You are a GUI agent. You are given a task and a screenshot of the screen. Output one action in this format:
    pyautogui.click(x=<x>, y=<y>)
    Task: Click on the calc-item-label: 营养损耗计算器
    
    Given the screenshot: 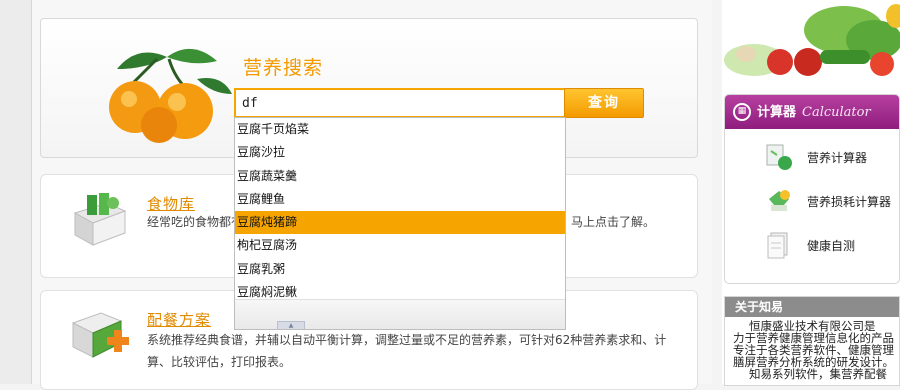 What is the action you would take?
    pyautogui.click(x=849, y=202)
    